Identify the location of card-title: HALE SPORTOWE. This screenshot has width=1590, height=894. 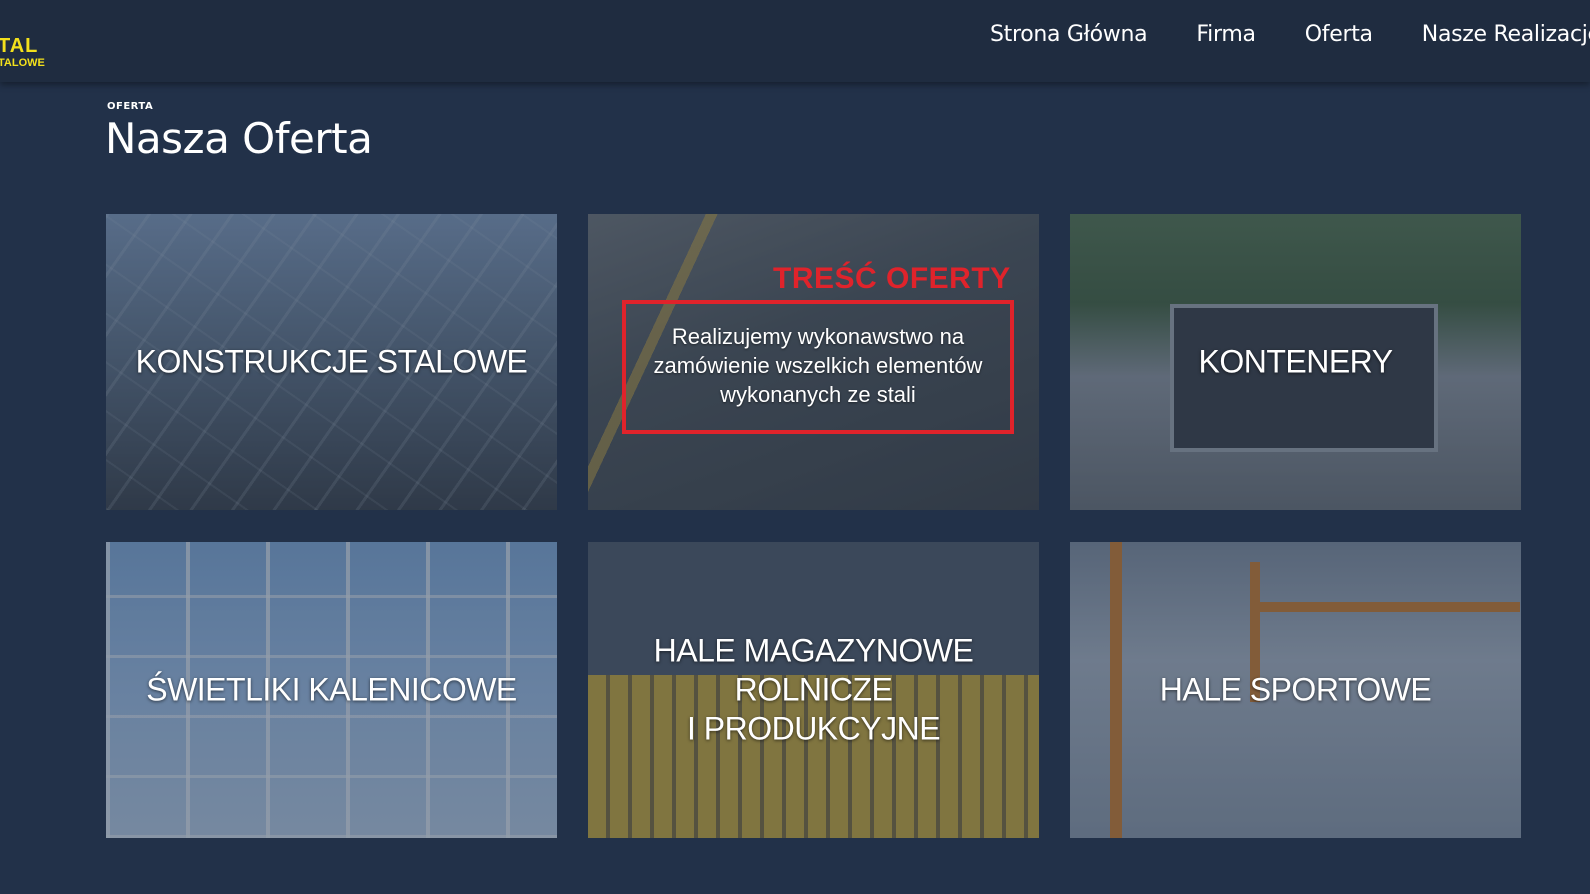
(1295, 689).